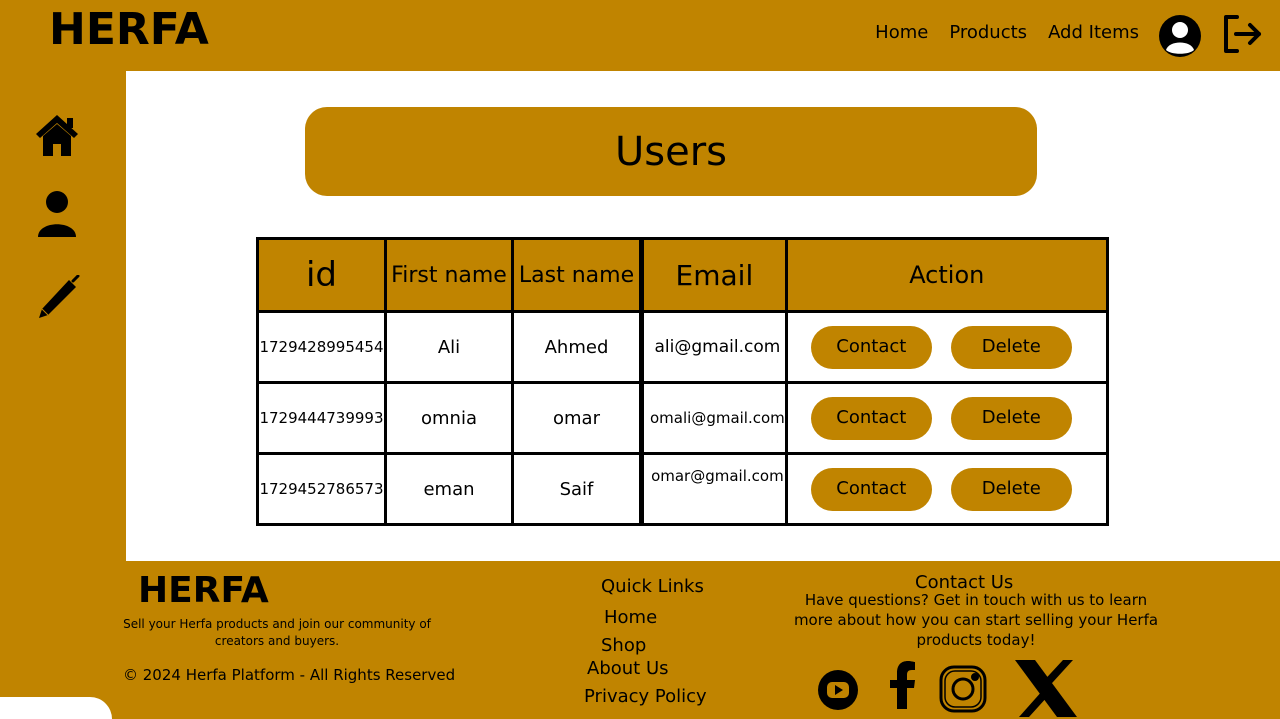 The height and width of the screenshot is (719, 1280). I want to click on footer-link-privacy: Privacy Policy, so click(645, 696).